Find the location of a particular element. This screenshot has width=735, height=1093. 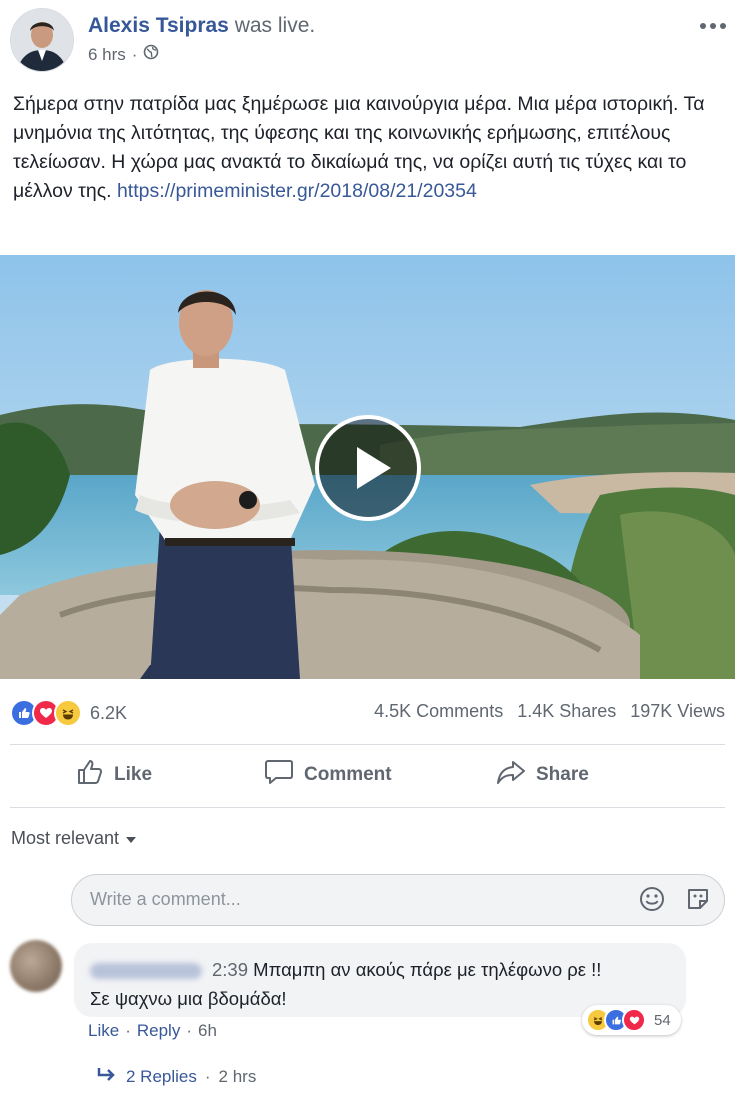

reply-arrow-icon is located at coordinates (107, 1076).